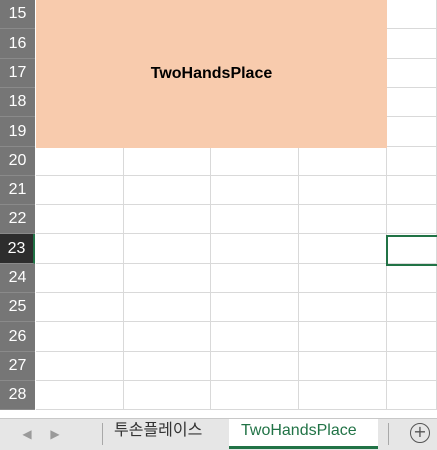  Describe the element at coordinates (17, 307) in the screenshot. I see `row-header-25: 25` at that location.